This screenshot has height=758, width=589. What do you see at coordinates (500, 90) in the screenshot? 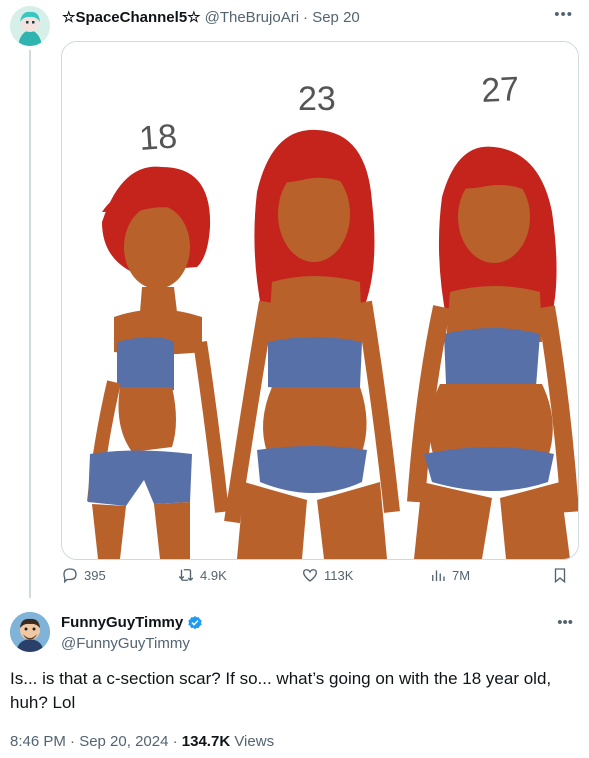
I see `media-label-27: 27` at bounding box center [500, 90].